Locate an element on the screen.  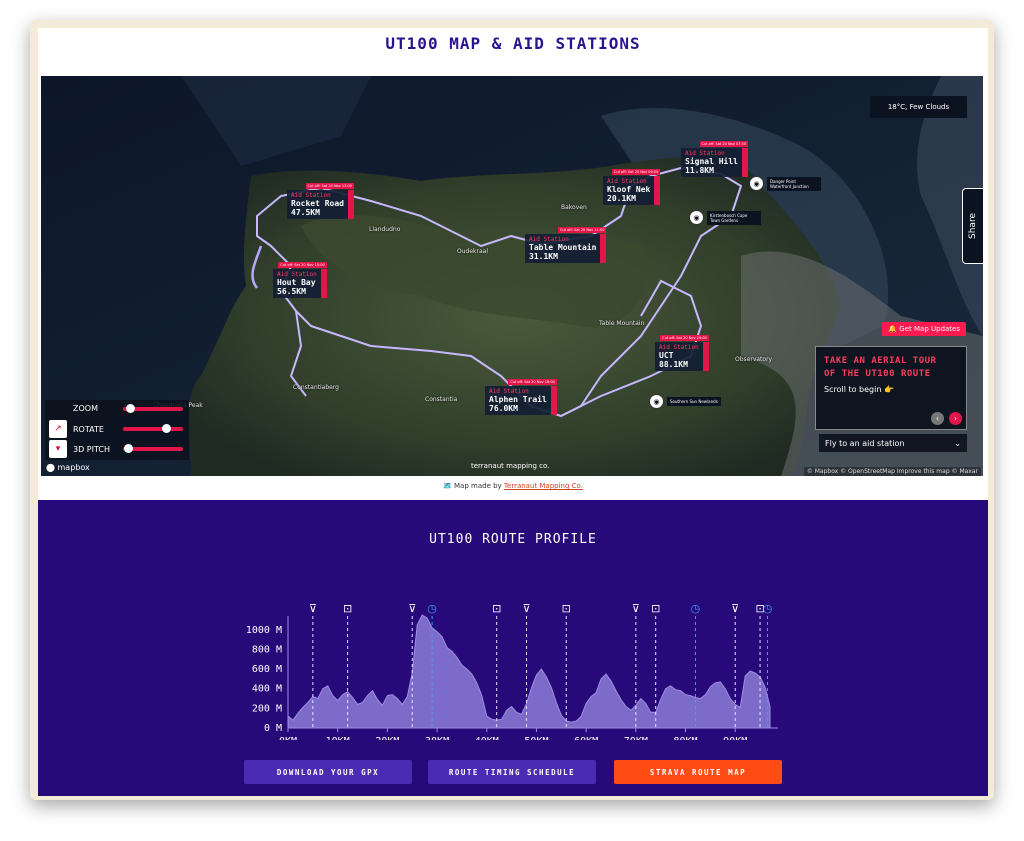
x-tick-label: 30KM is located at coordinates (437, 738).